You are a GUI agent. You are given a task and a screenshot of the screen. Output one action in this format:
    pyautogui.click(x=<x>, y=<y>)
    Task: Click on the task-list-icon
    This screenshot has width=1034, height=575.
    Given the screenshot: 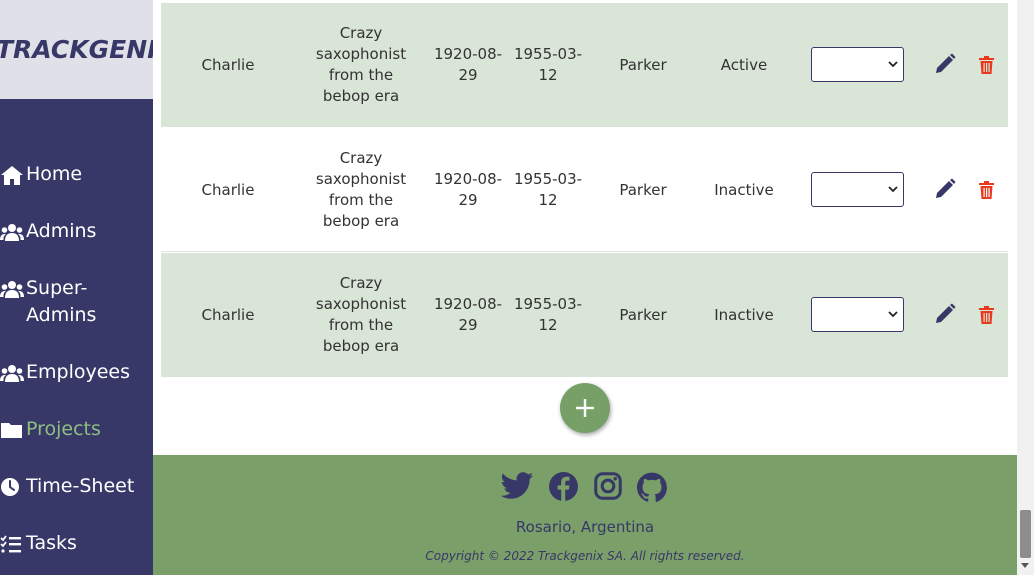 What is the action you would take?
    pyautogui.click(x=10, y=544)
    